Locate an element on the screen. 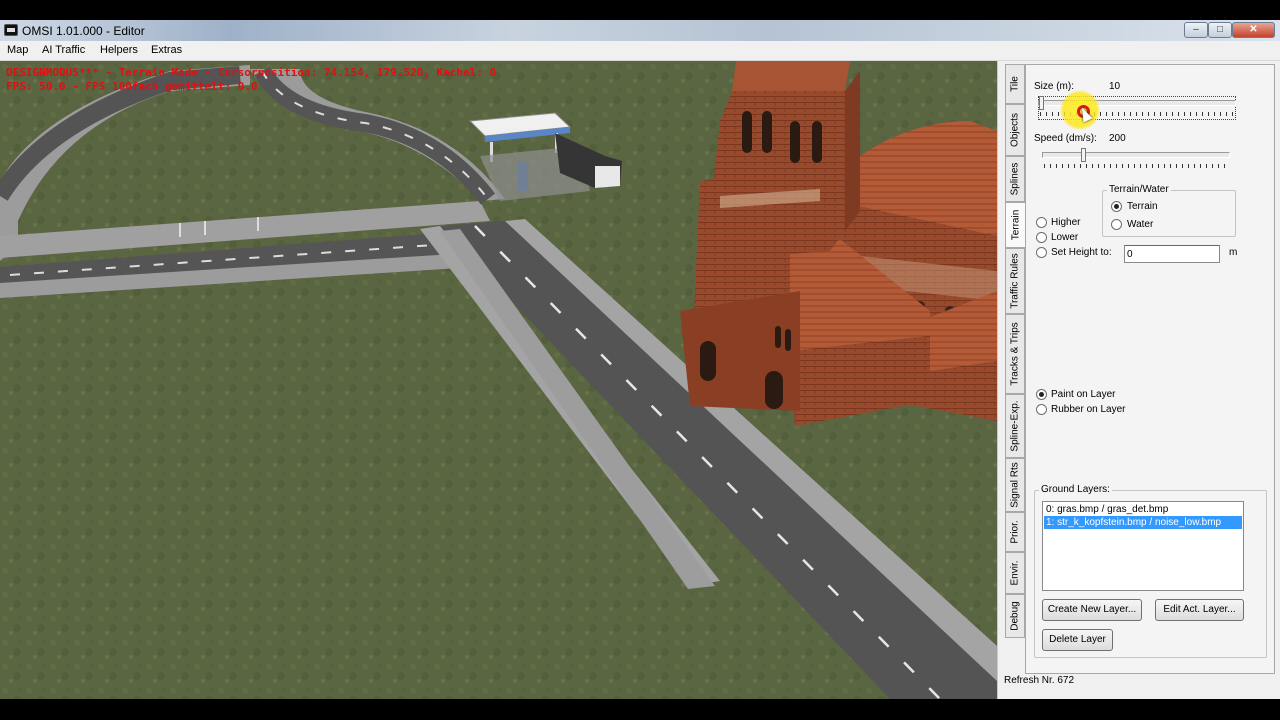 The width and height of the screenshot is (1280, 720). paint-on-layer-label: Paint on Layer is located at coordinates (1083, 394).